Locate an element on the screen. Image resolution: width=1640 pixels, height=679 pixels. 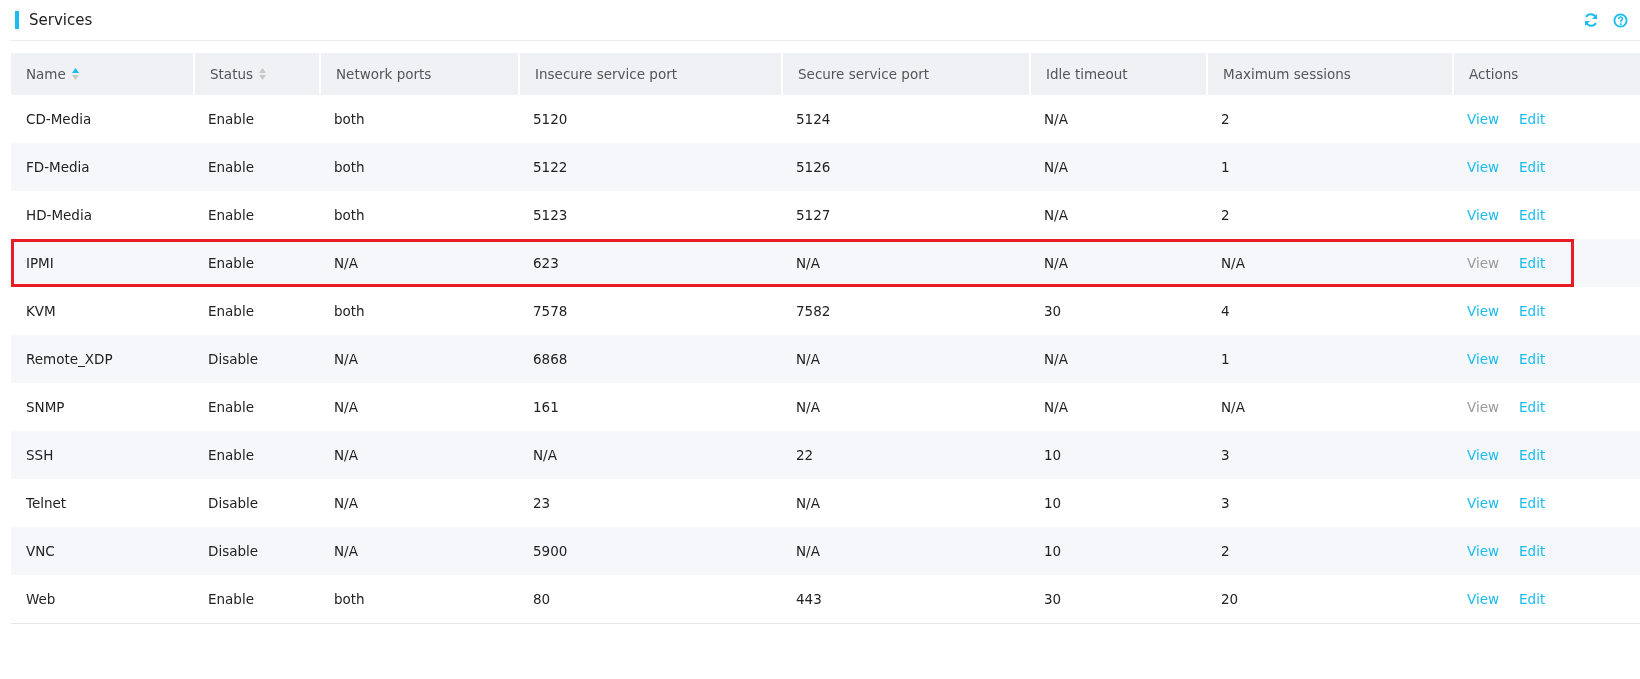
refresh-icon is located at coordinates (1591, 20).